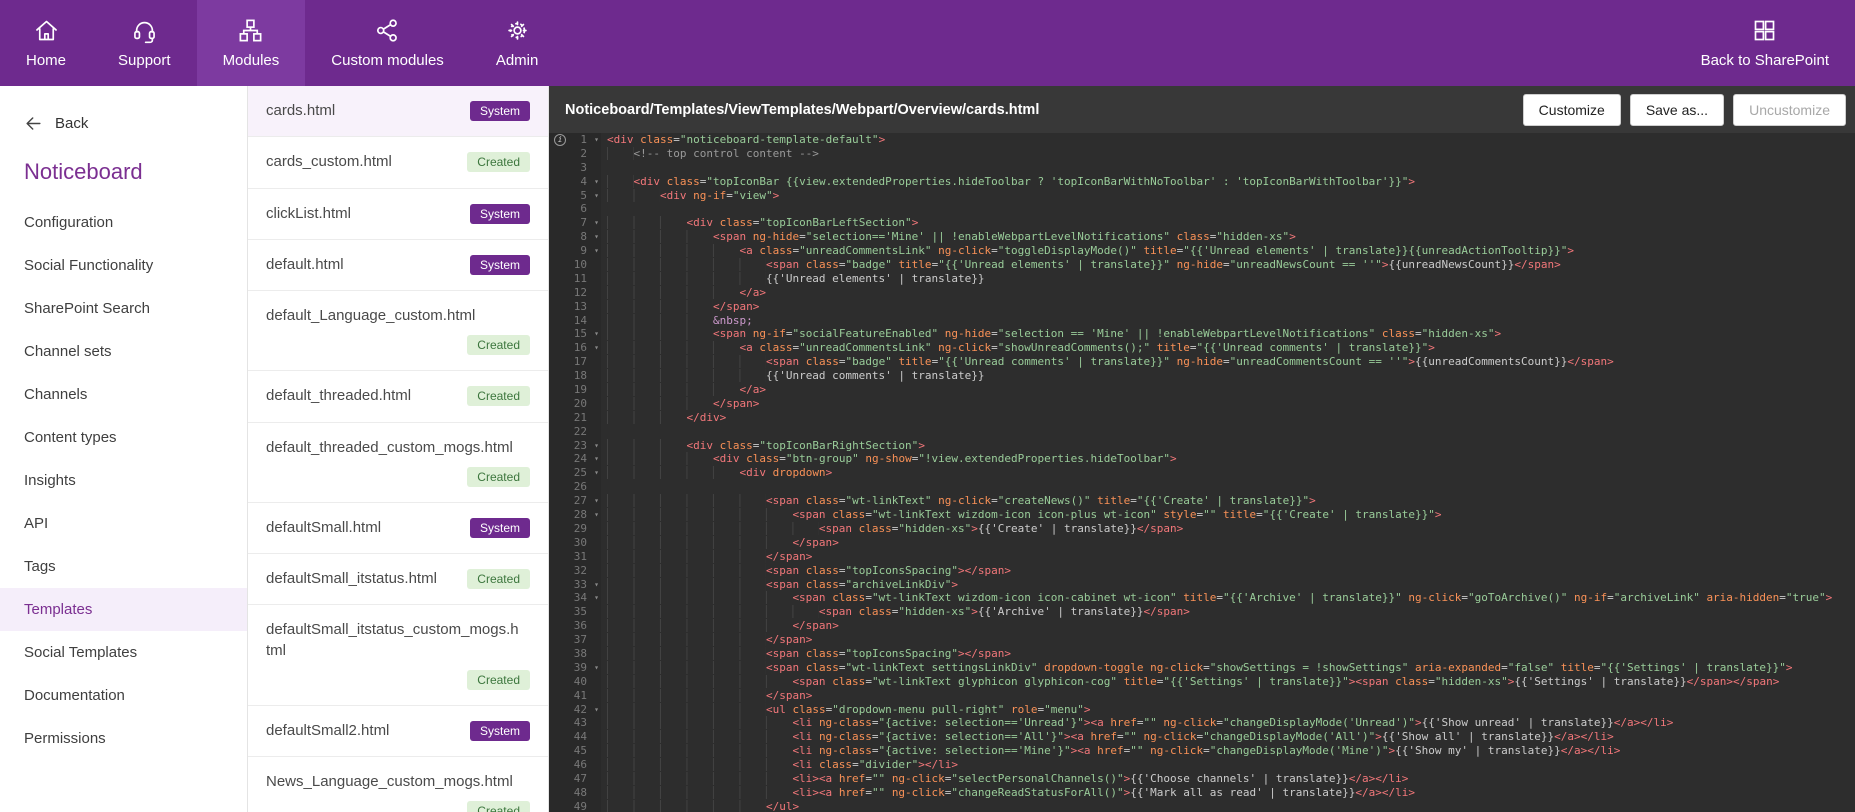 This screenshot has width=1855, height=812. What do you see at coordinates (1202, 570) in the screenshot?
I see `code-line: 32 <span class="topIconsSpacing"></span>` at bounding box center [1202, 570].